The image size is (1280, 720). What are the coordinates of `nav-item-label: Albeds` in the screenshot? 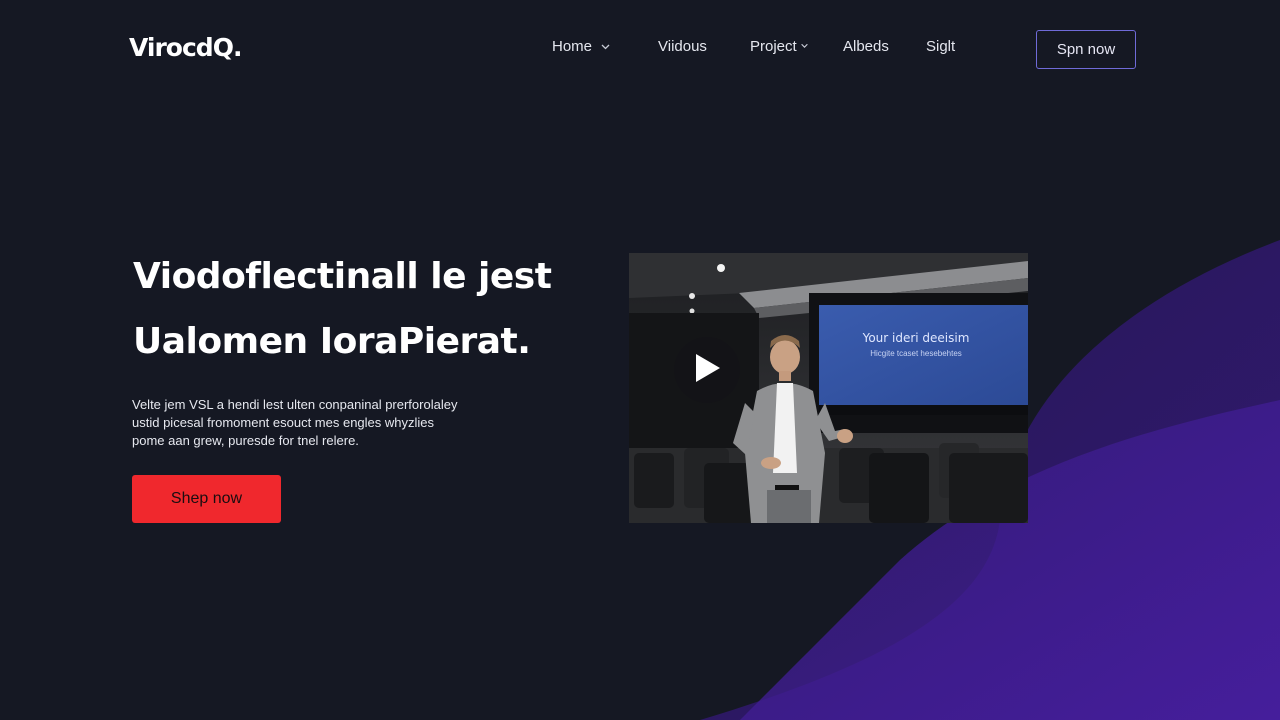 It's located at (866, 46).